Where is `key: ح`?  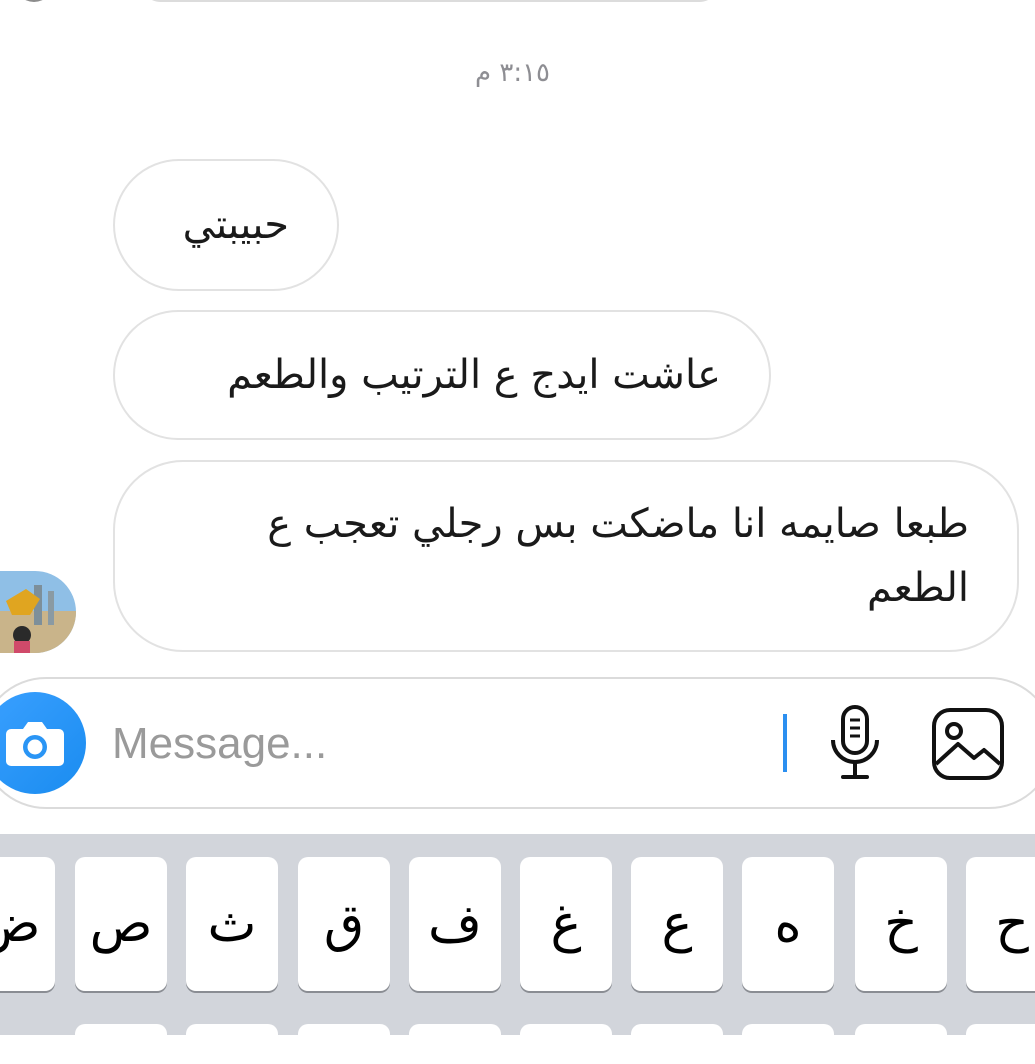 key: ح is located at coordinates (1000, 924).